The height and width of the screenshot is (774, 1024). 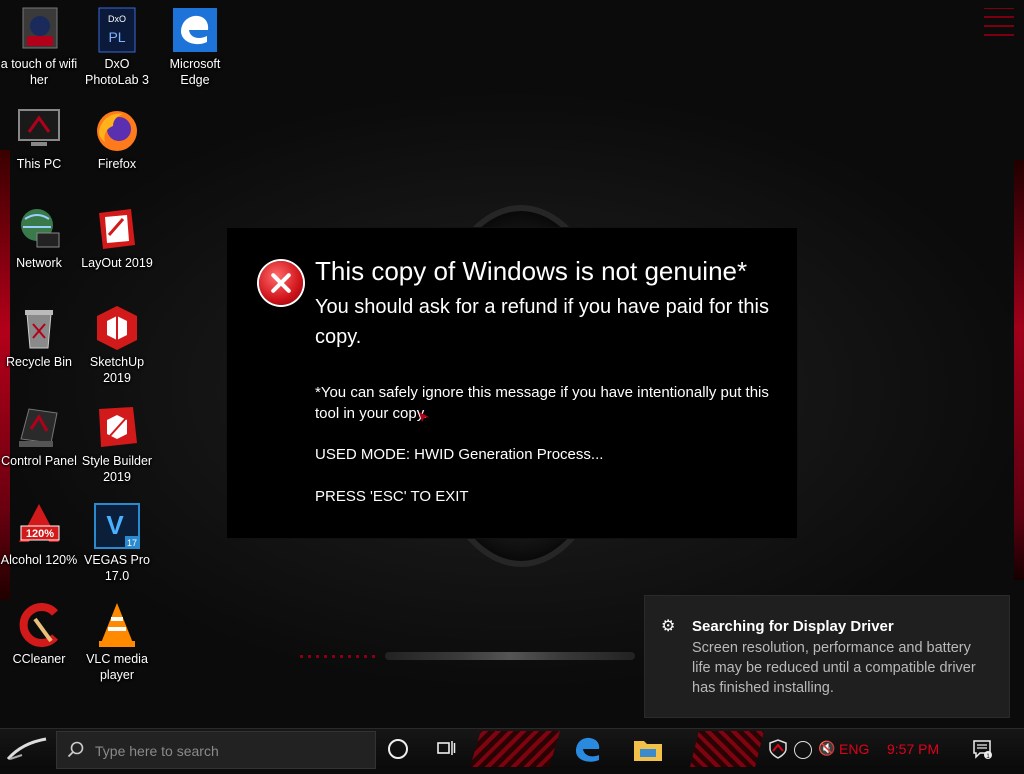 I want to click on gear-icon: ⚙, so click(x=668, y=626).